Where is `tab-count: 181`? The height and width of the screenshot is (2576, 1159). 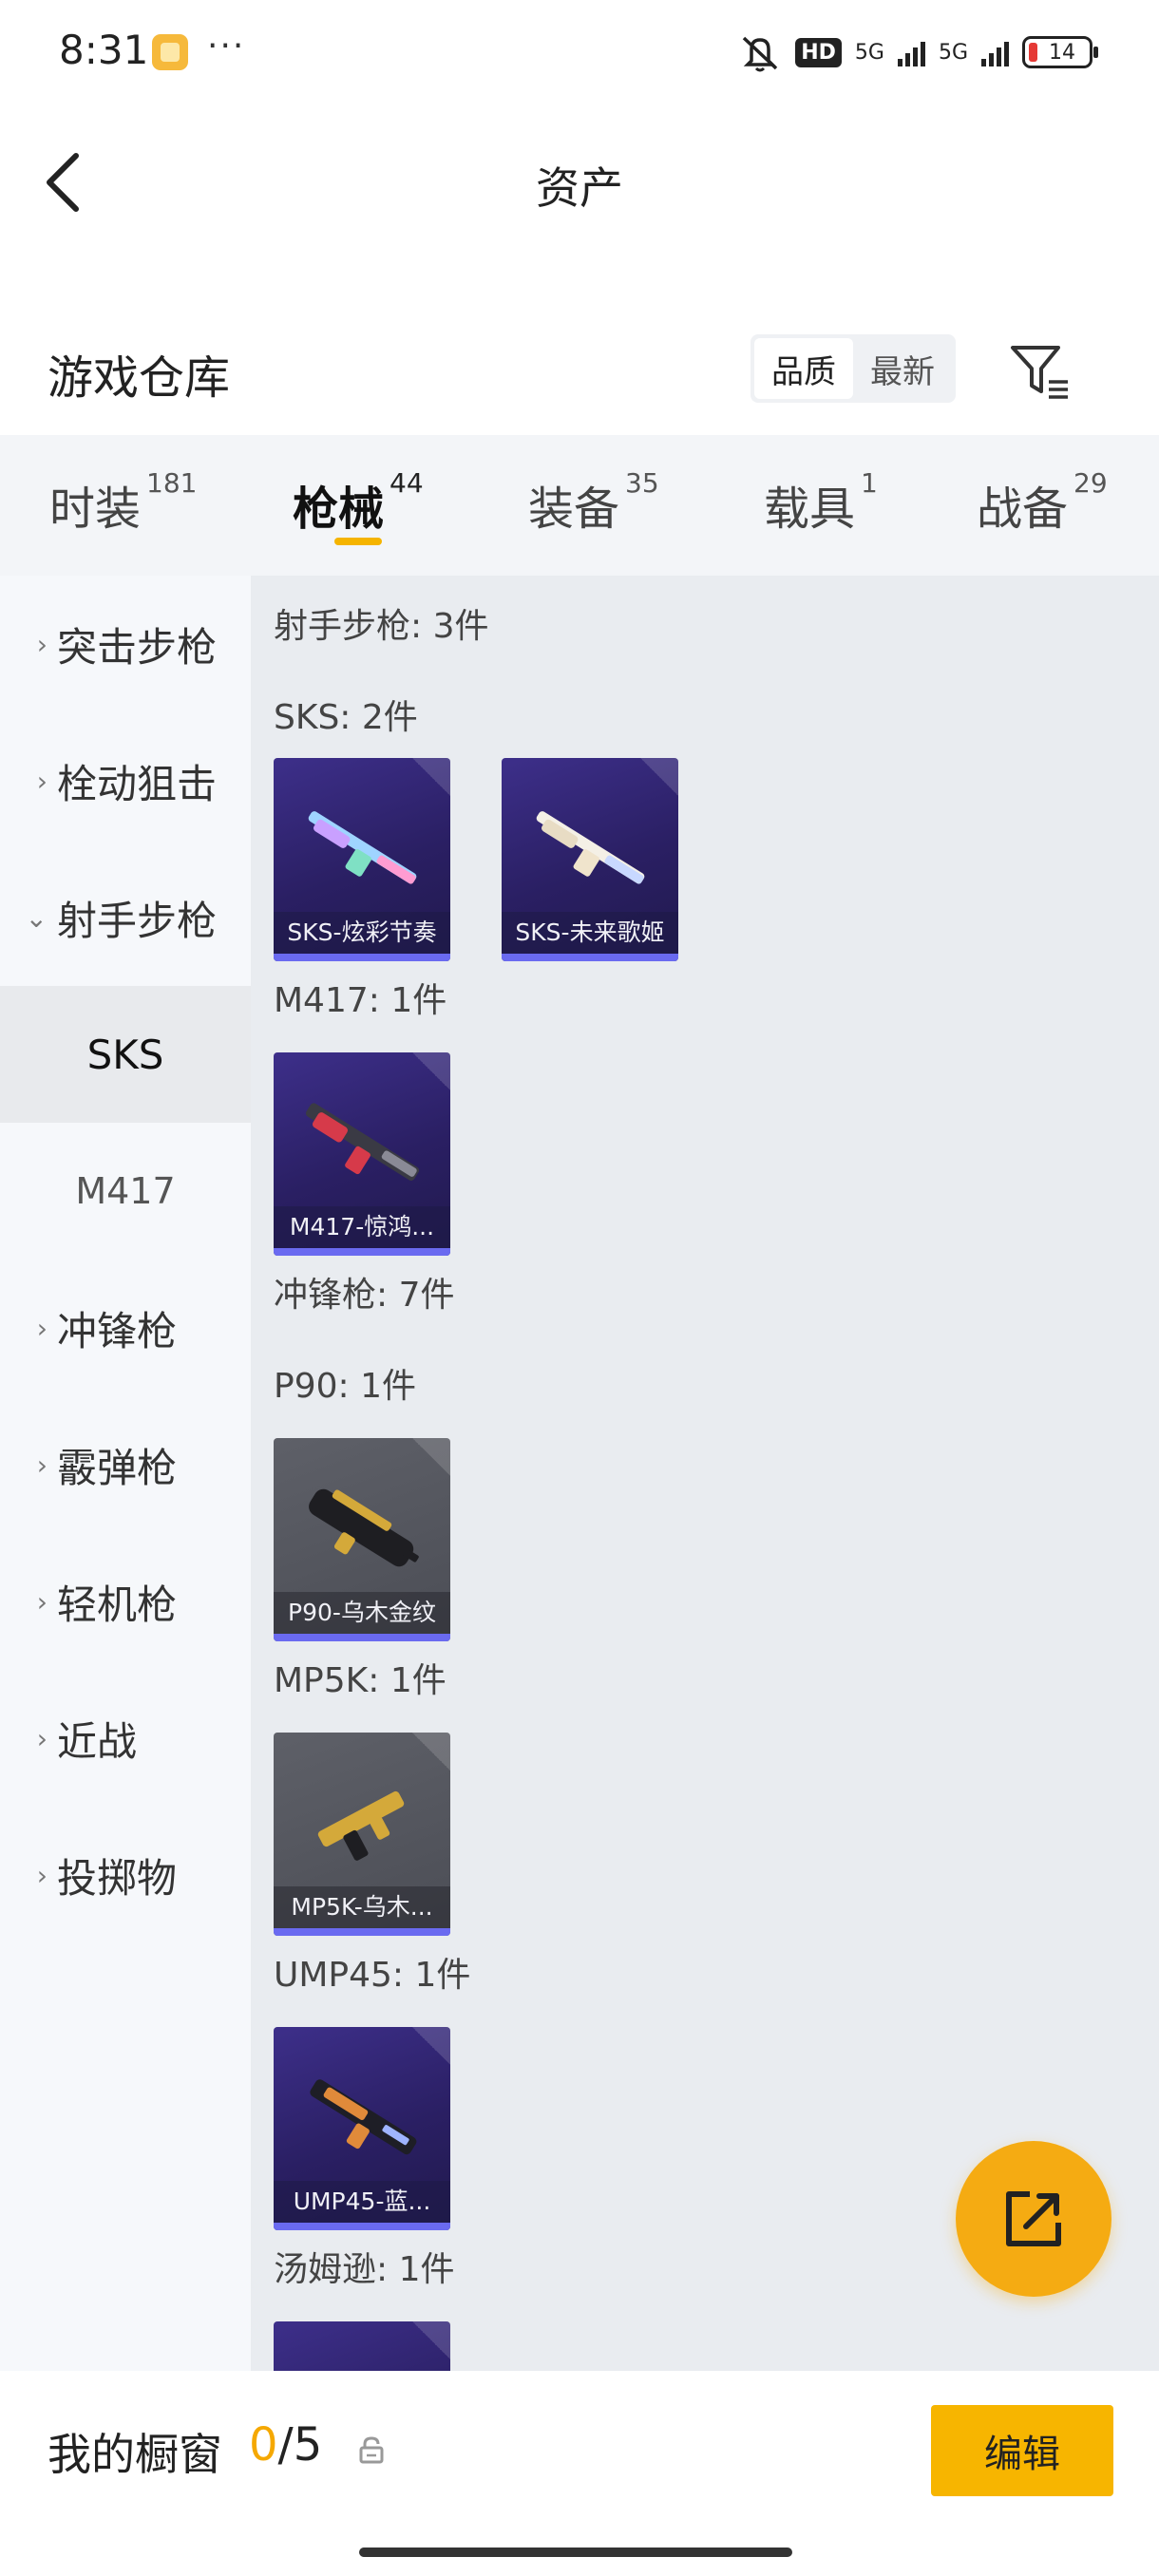 tab-count: 181 is located at coordinates (172, 483).